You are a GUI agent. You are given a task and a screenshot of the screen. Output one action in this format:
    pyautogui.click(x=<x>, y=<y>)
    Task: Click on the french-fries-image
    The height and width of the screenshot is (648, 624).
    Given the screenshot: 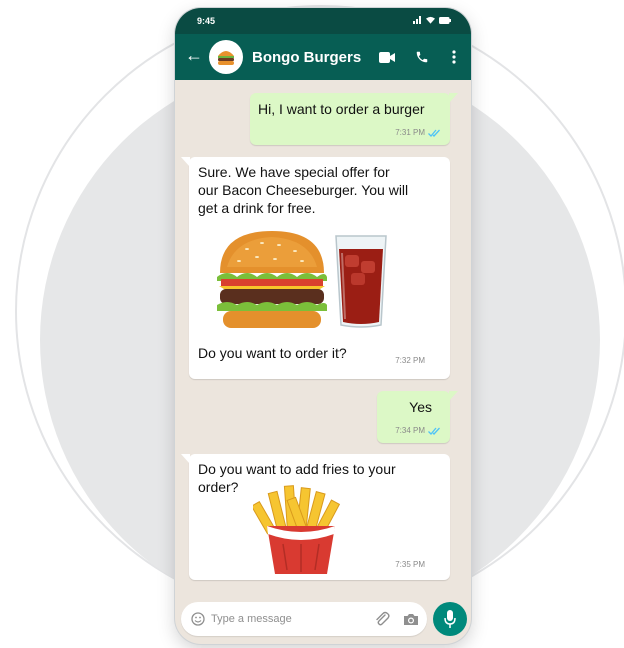 What is the action you would take?
    pyautogui.click(x=301, y=530)
    